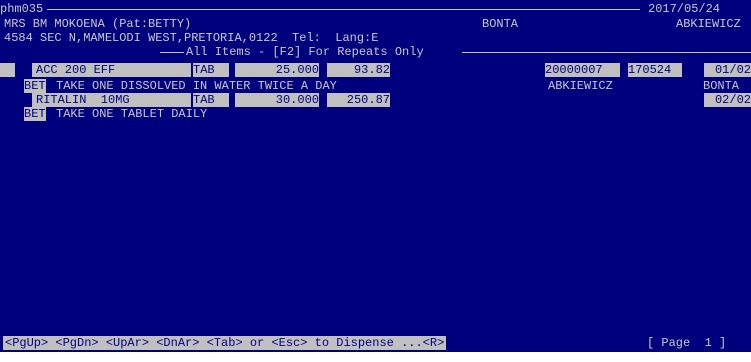 The image size is (751, 362). What do you see at coordinates (375, 357) in the screenshot?
I see `bottom-margin` at bounding box center [375, 357].